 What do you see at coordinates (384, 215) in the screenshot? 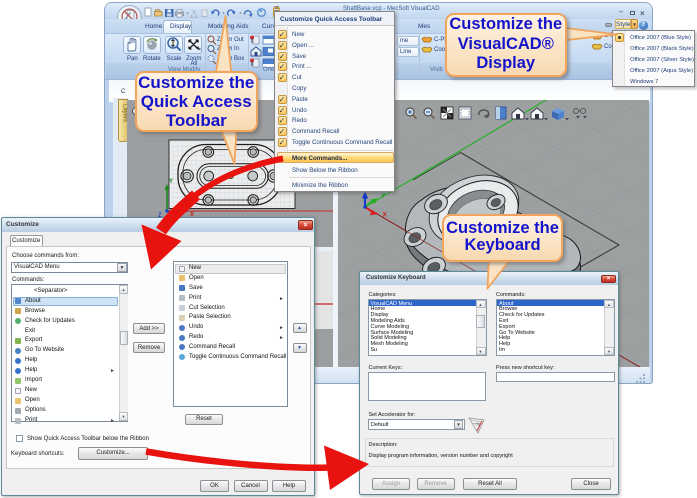
I see `svg-text: X` at bounding box center [384, 215].